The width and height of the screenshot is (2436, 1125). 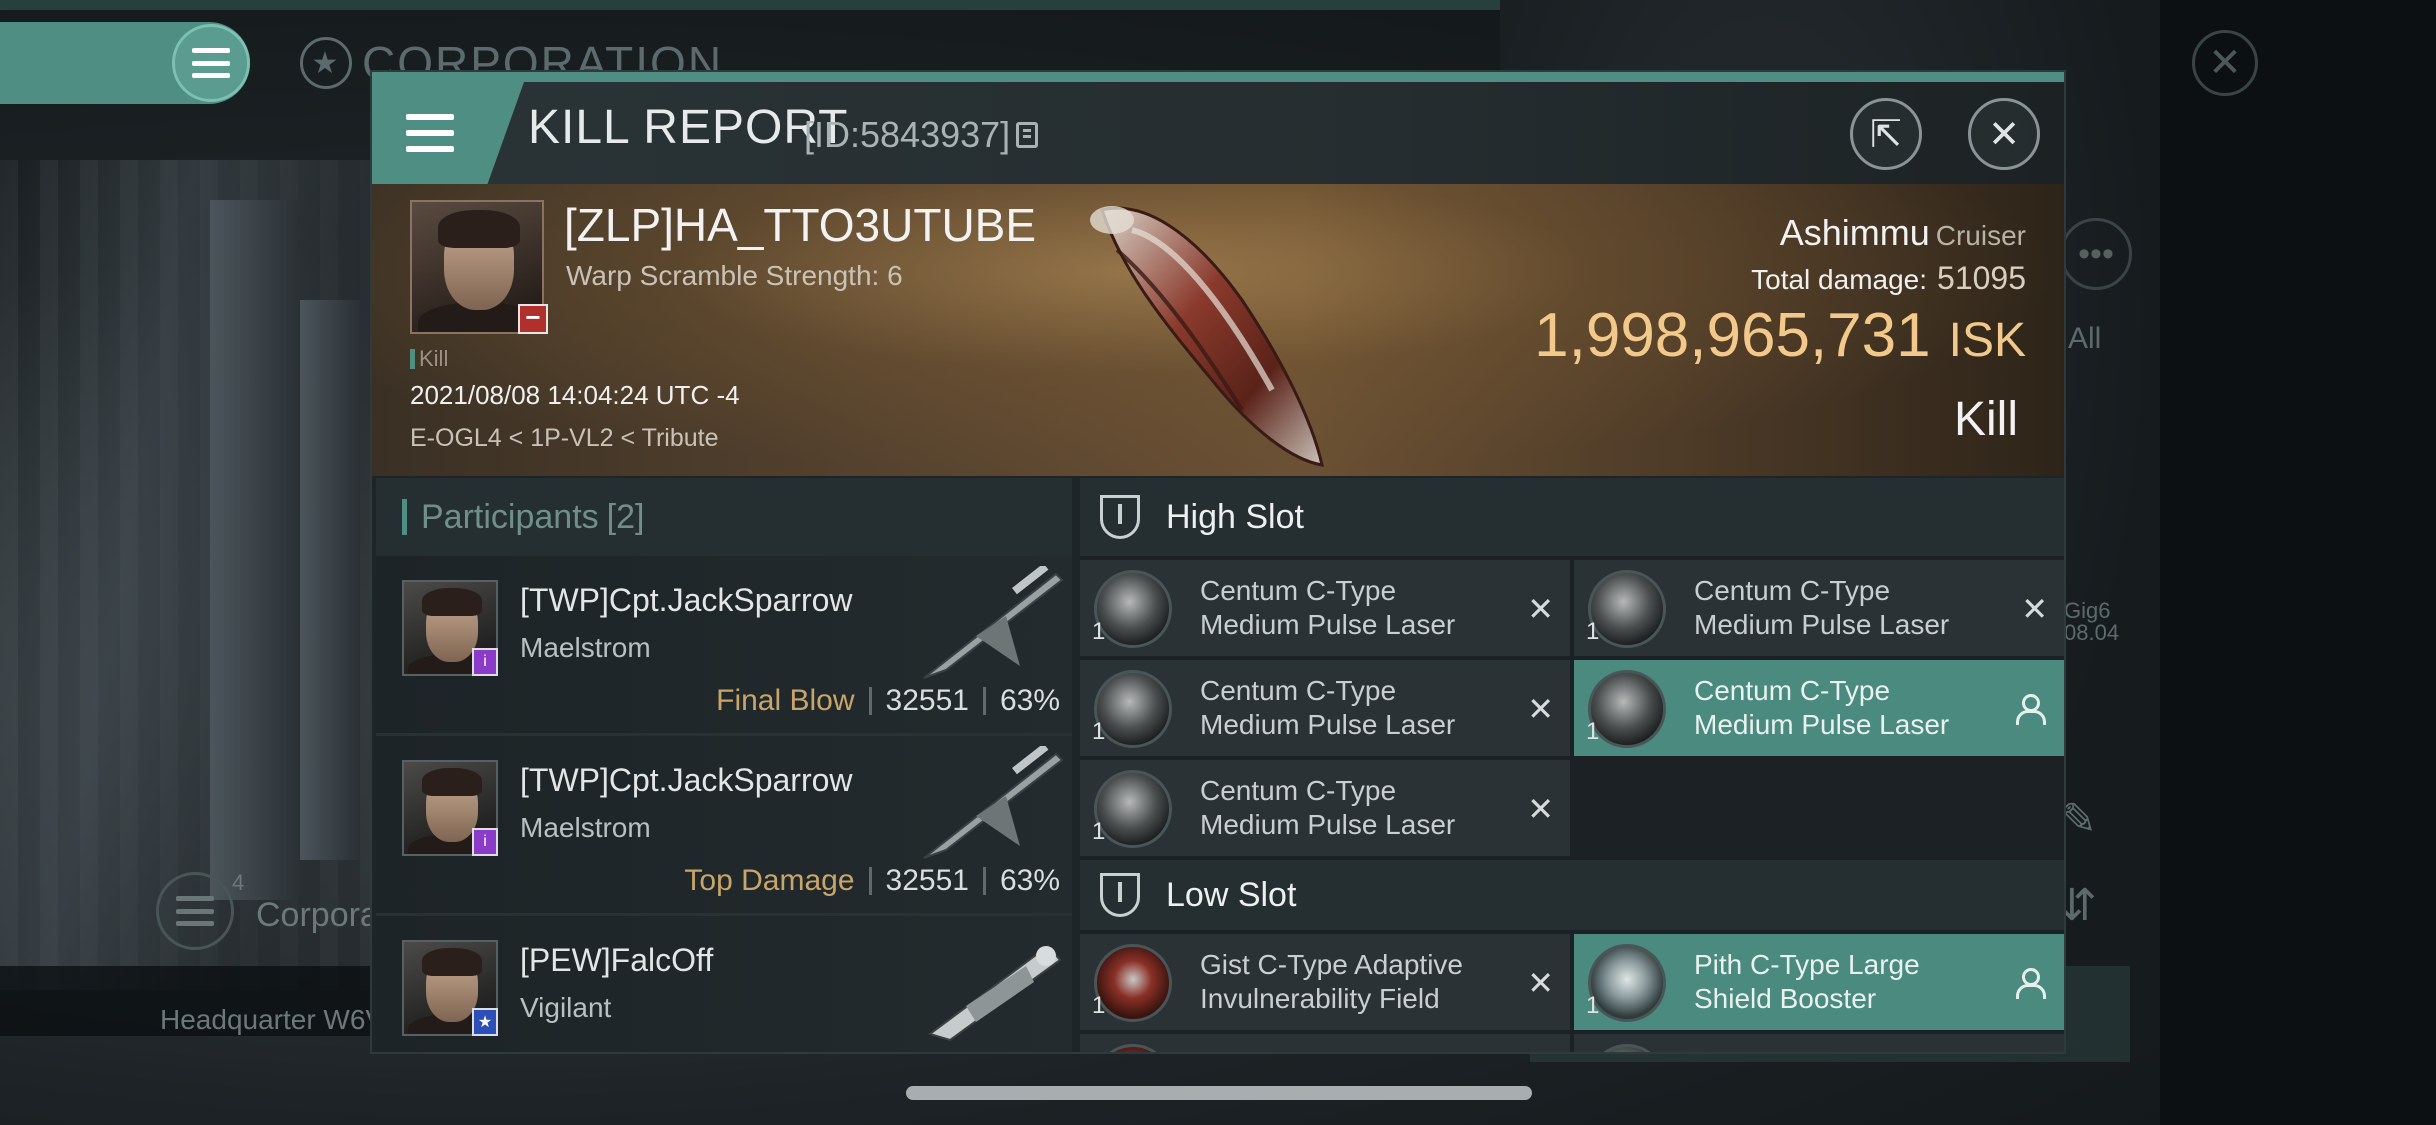 I want to click on background-space, so click(x=2298, y=562).